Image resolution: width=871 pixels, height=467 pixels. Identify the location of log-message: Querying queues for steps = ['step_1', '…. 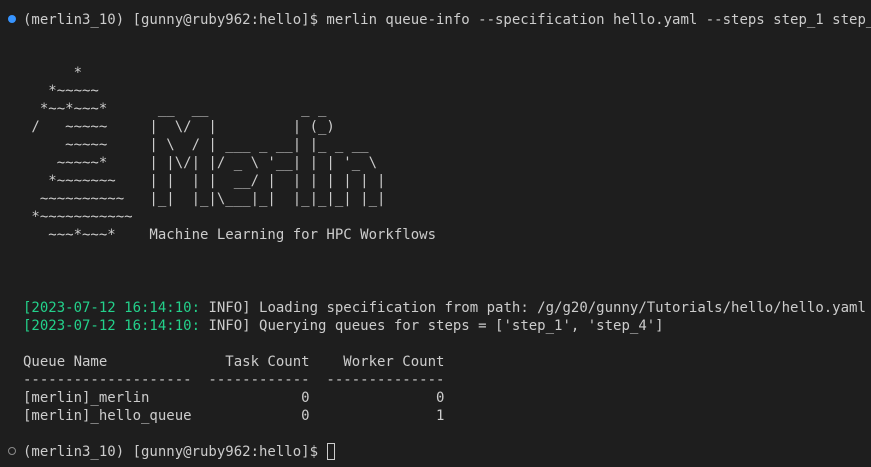
(457, 326).